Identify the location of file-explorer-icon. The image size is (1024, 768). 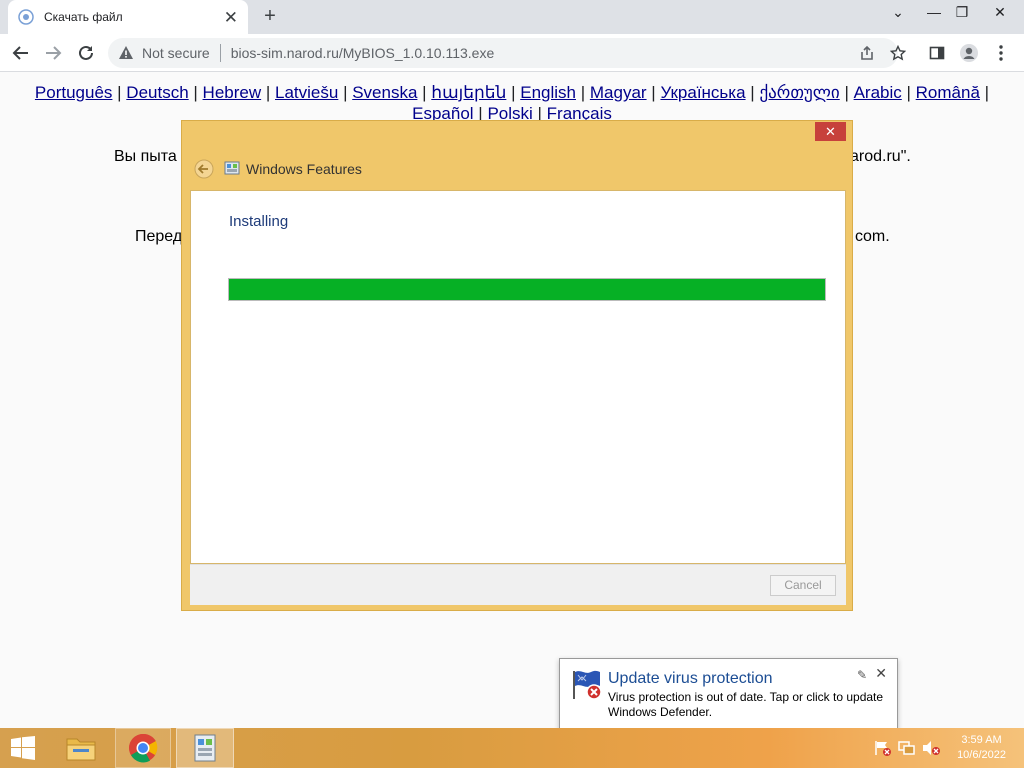
(81, 748).